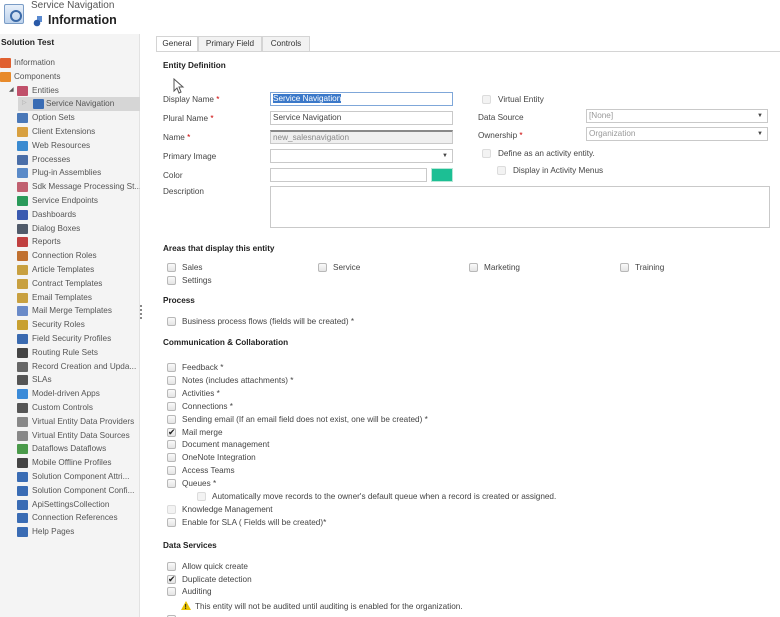  What do you see at coordinates (66, 394) in the screenshot?
I see `sidebar-item-label: Model-driven Apps` at bounding box center [66, 394].